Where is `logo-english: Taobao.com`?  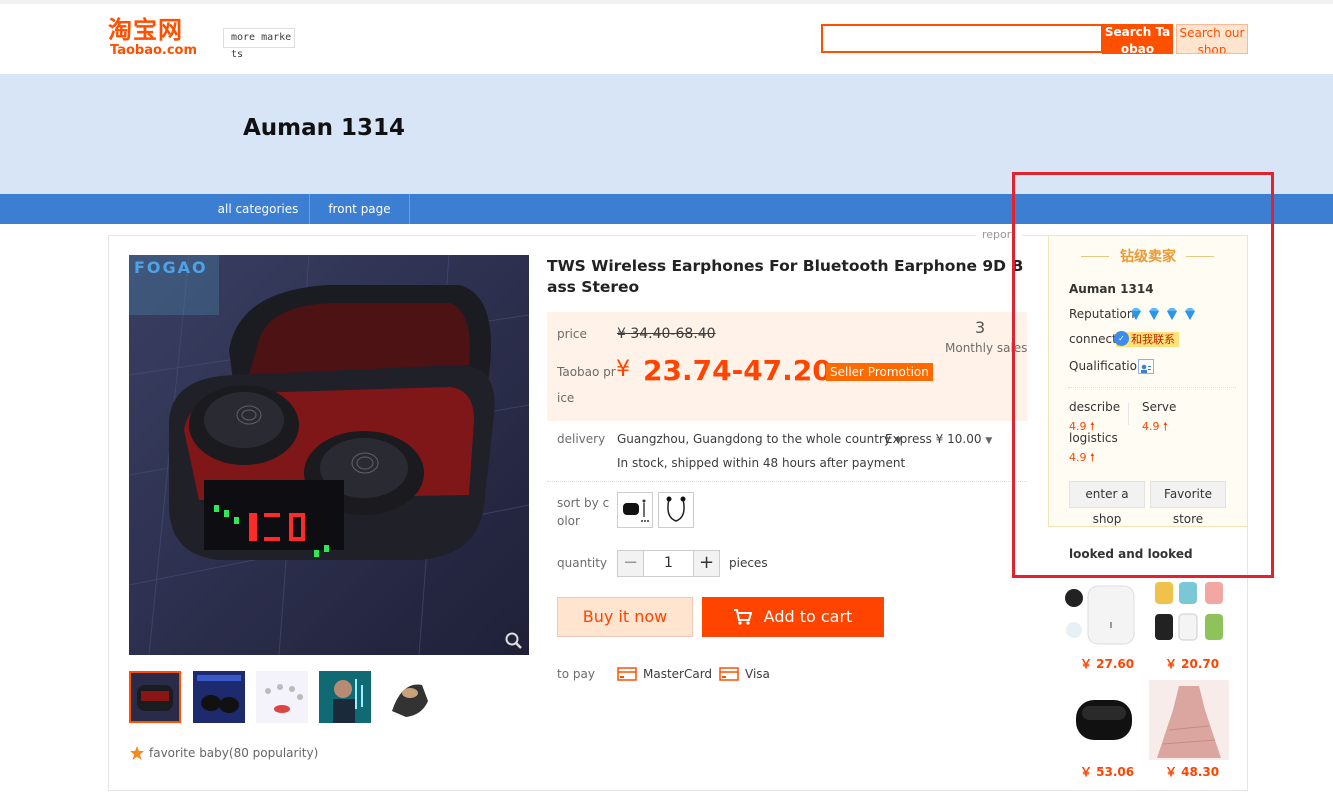 logo-english: Taobao.com is located at coordinates (154, 50).